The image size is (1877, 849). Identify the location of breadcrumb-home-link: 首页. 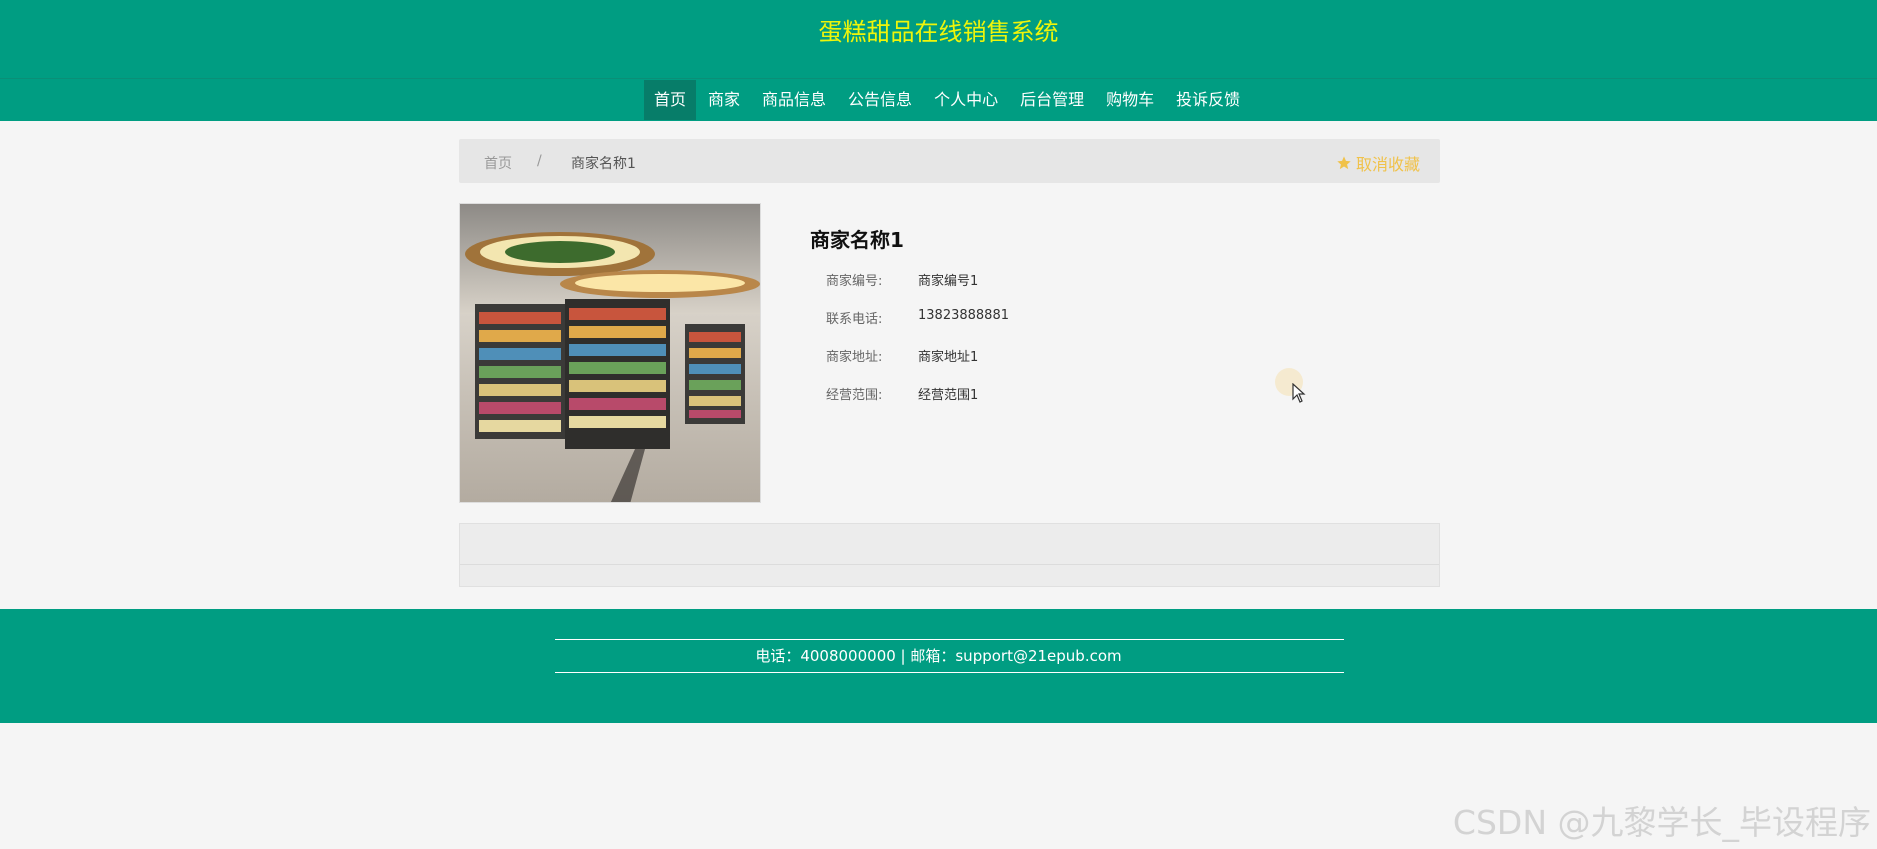
(498, 163).